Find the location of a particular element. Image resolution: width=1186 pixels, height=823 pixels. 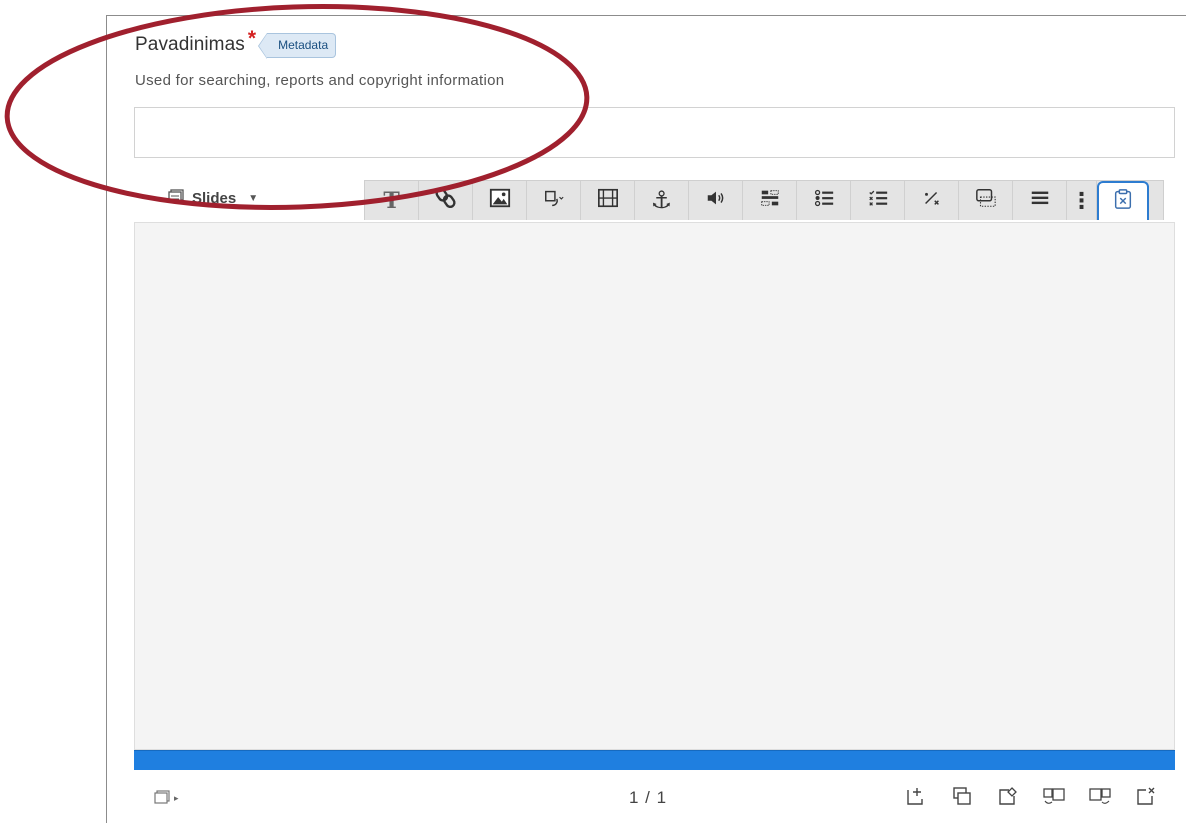

title-field-header: Pavadinimas * Metadata is located at coordinates (236, 43).